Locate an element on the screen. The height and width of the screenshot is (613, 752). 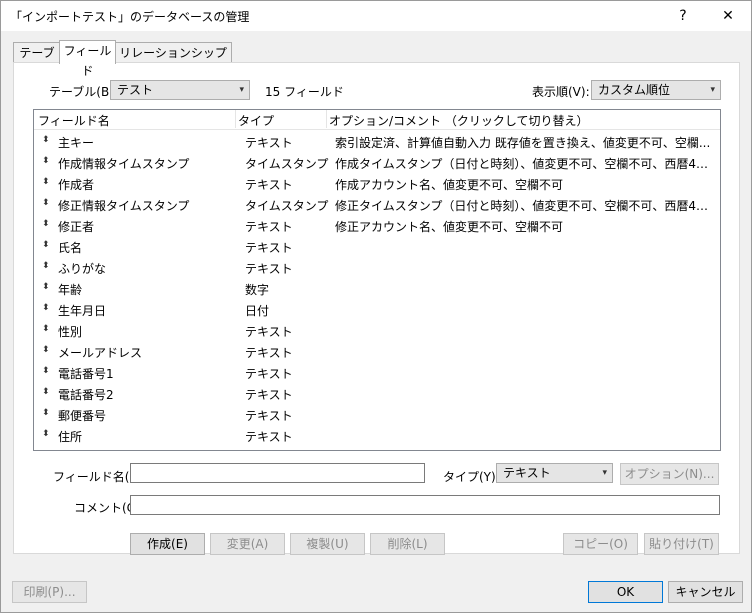
paste-button: 貼り付け(T) is located at coordinates (681, 544).